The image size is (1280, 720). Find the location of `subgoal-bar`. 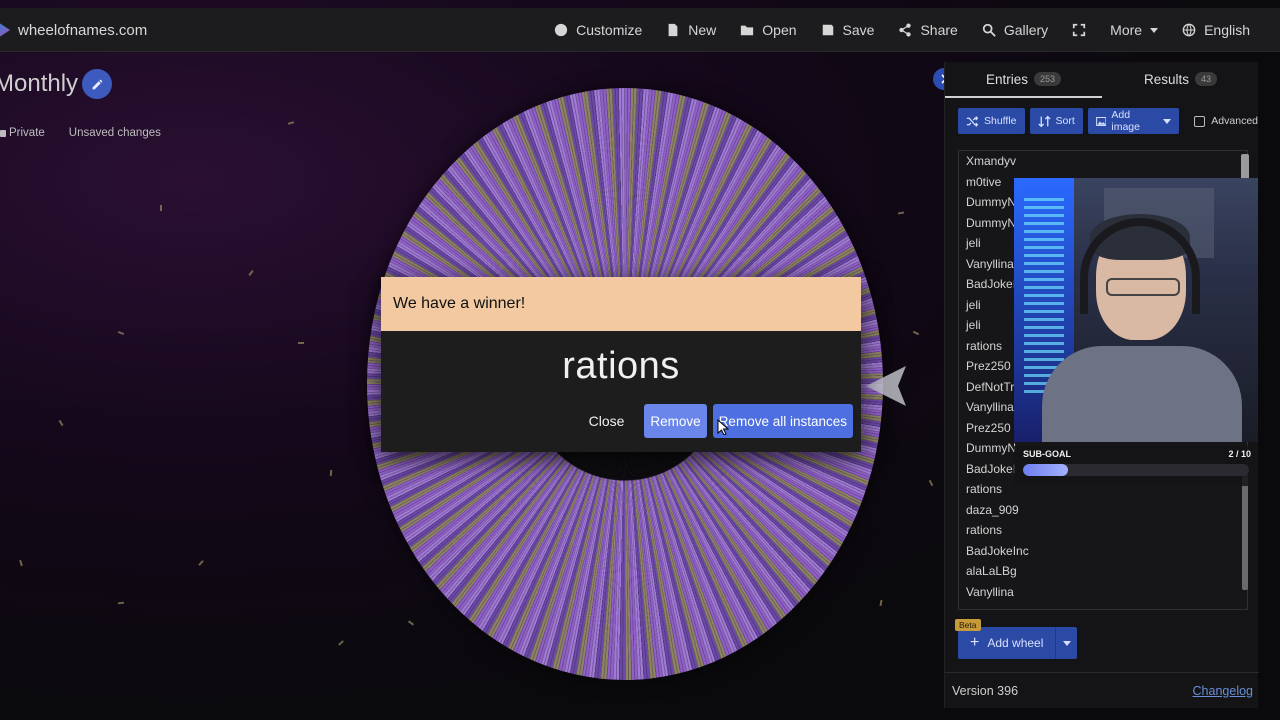

subgoal-bar is located at coordinates (1136, 470).